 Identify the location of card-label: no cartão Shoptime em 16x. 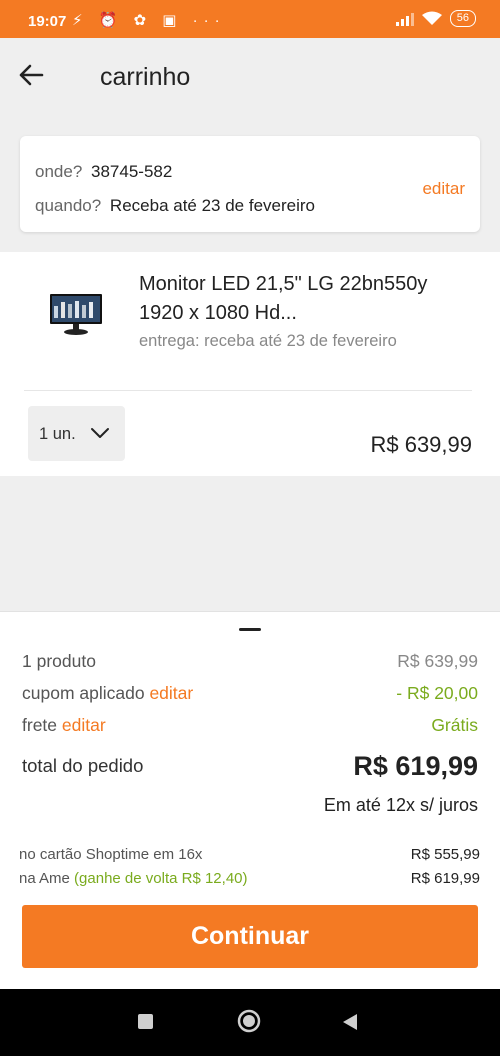
(111, 854).